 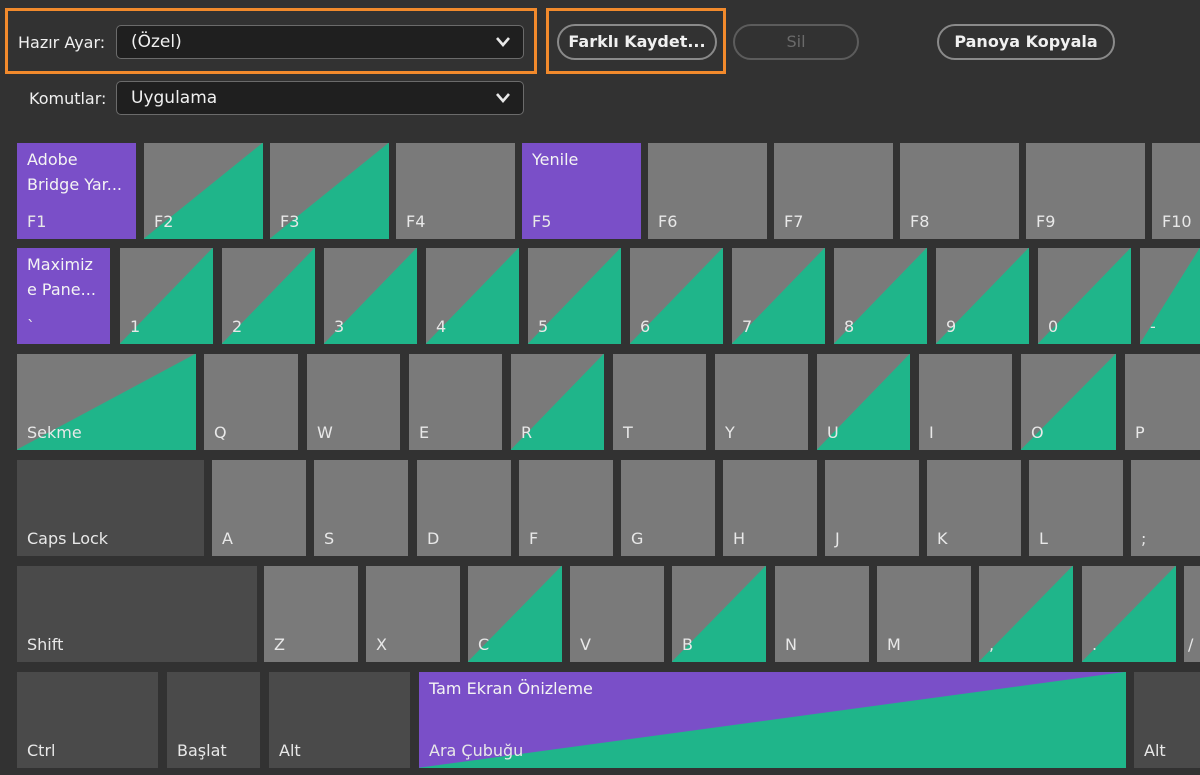 What do you see at coordinates (202, 750) in the screenshot?
I see `key-label: Başlat` at bounding box center [202, 750].